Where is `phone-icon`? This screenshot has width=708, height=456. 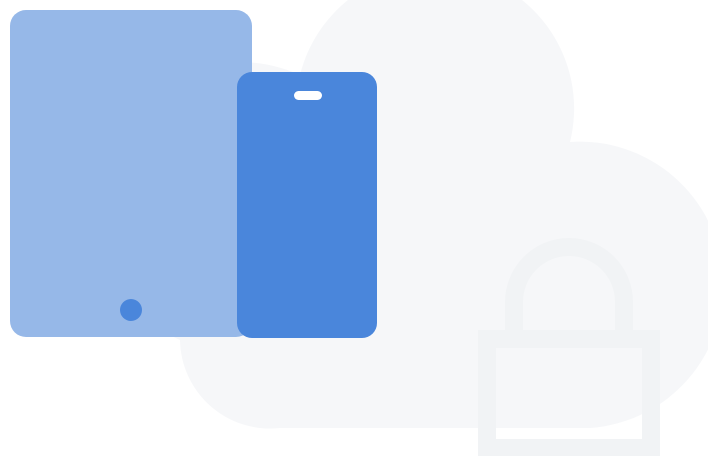 phone-icon is located at coordinates (307, 205).